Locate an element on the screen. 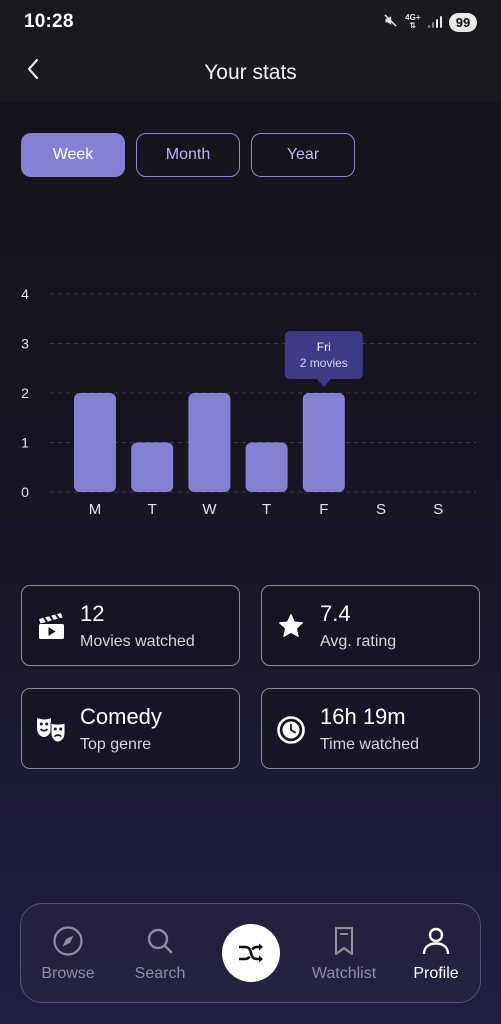  back-button is located at coordinates (33, 69).